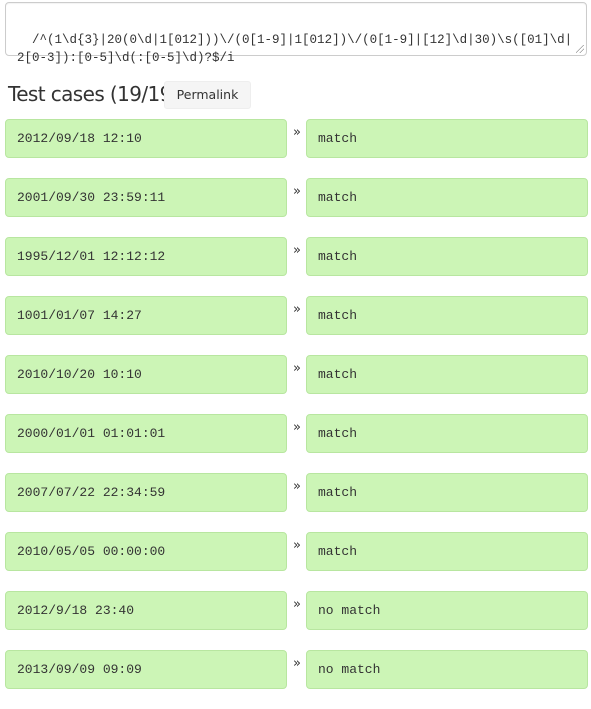 This screenshot has width=591, height=709. I want to click on test-case-row: 2012/09/18 12:10 » match, so click(295, 138).